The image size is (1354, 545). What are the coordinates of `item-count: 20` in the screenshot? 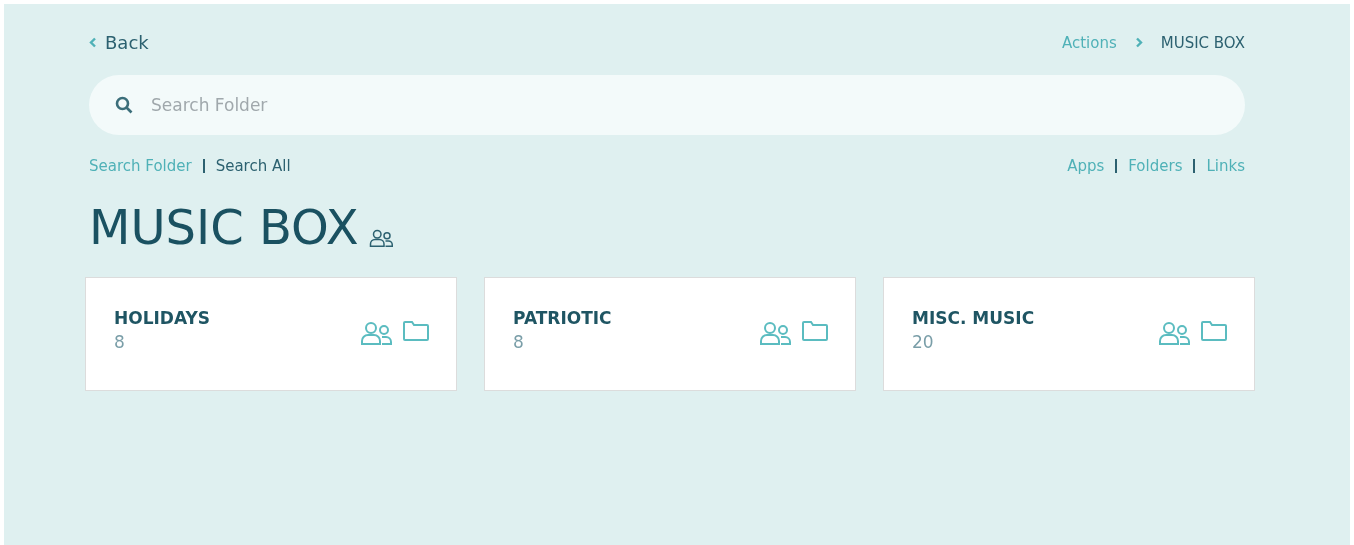 It's located at (923, 342).